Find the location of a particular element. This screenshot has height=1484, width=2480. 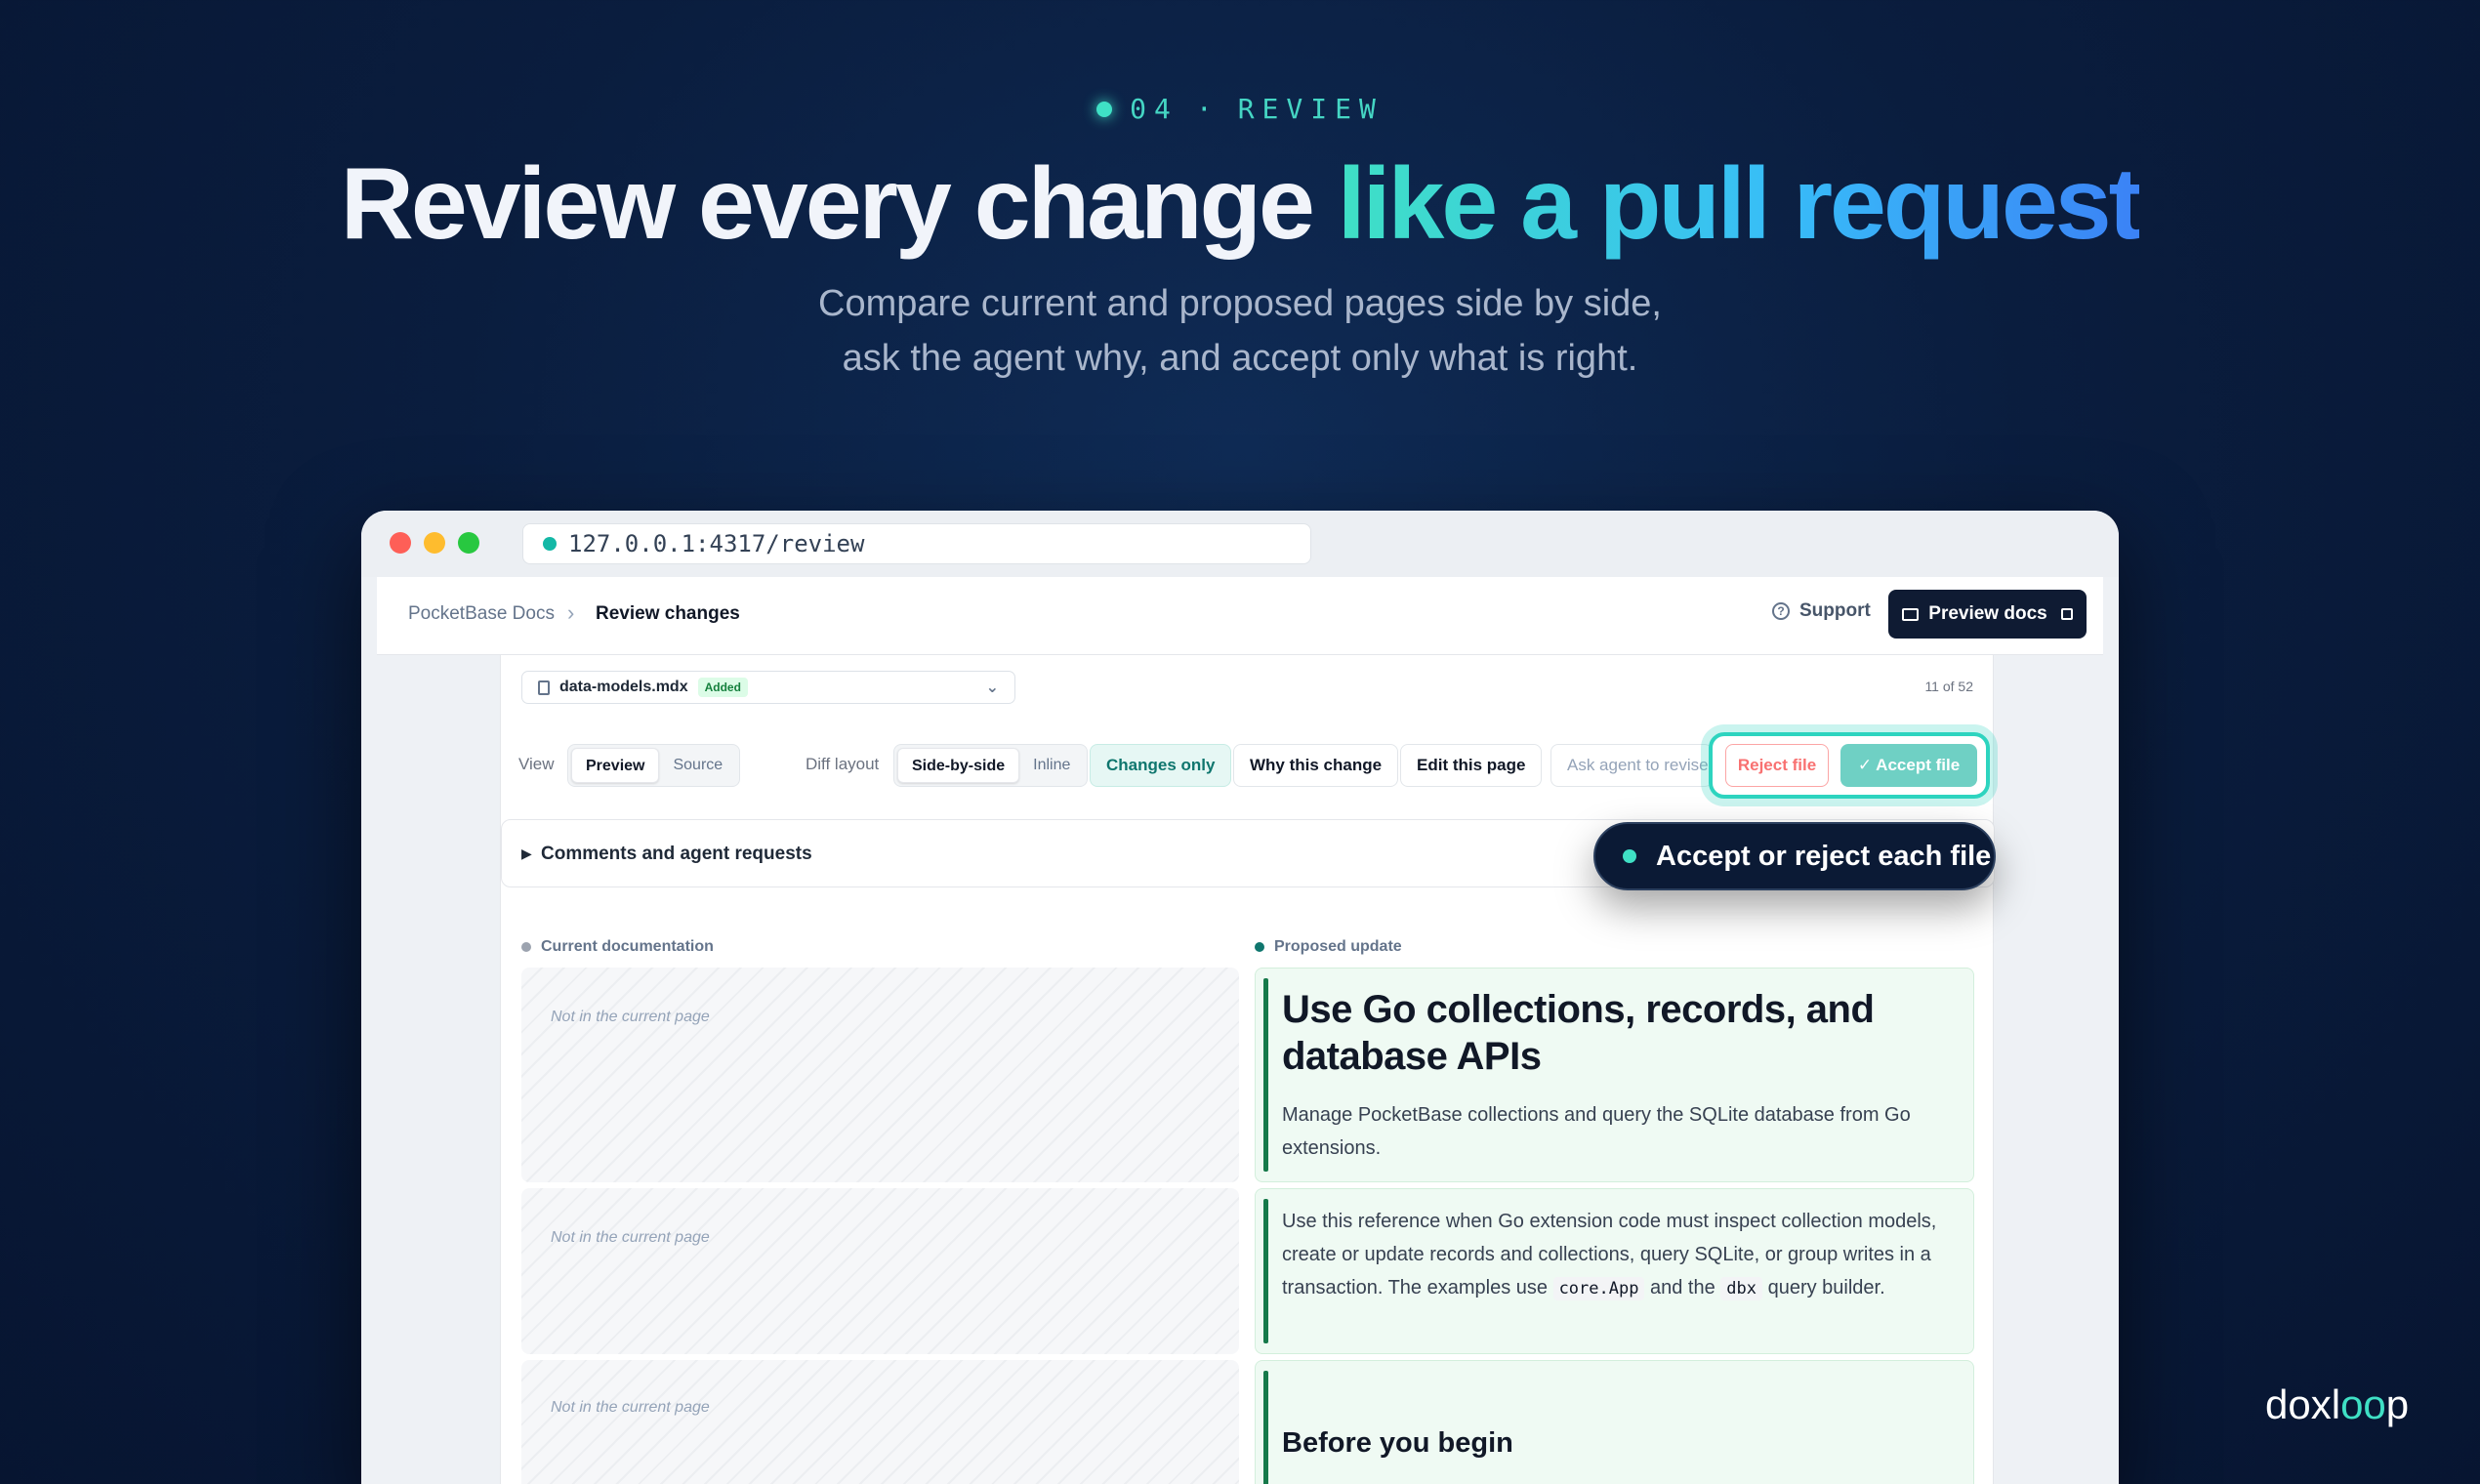

brand-name-a: doxl is located at coordinates (2303, 1404).